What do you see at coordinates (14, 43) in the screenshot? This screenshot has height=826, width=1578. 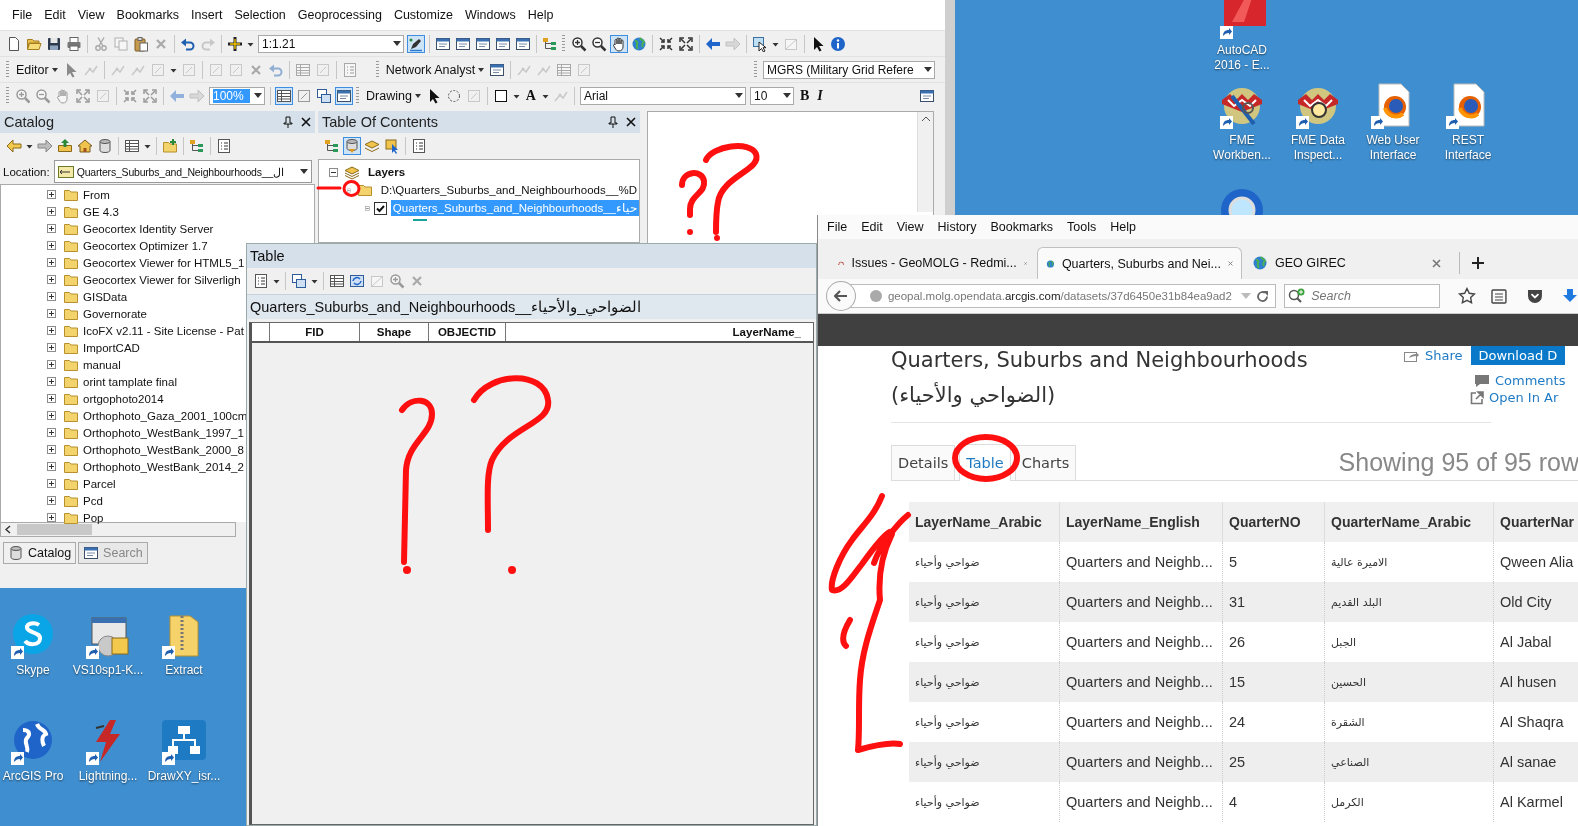 I see `new-document-icon` at bounding box center [14, 43].